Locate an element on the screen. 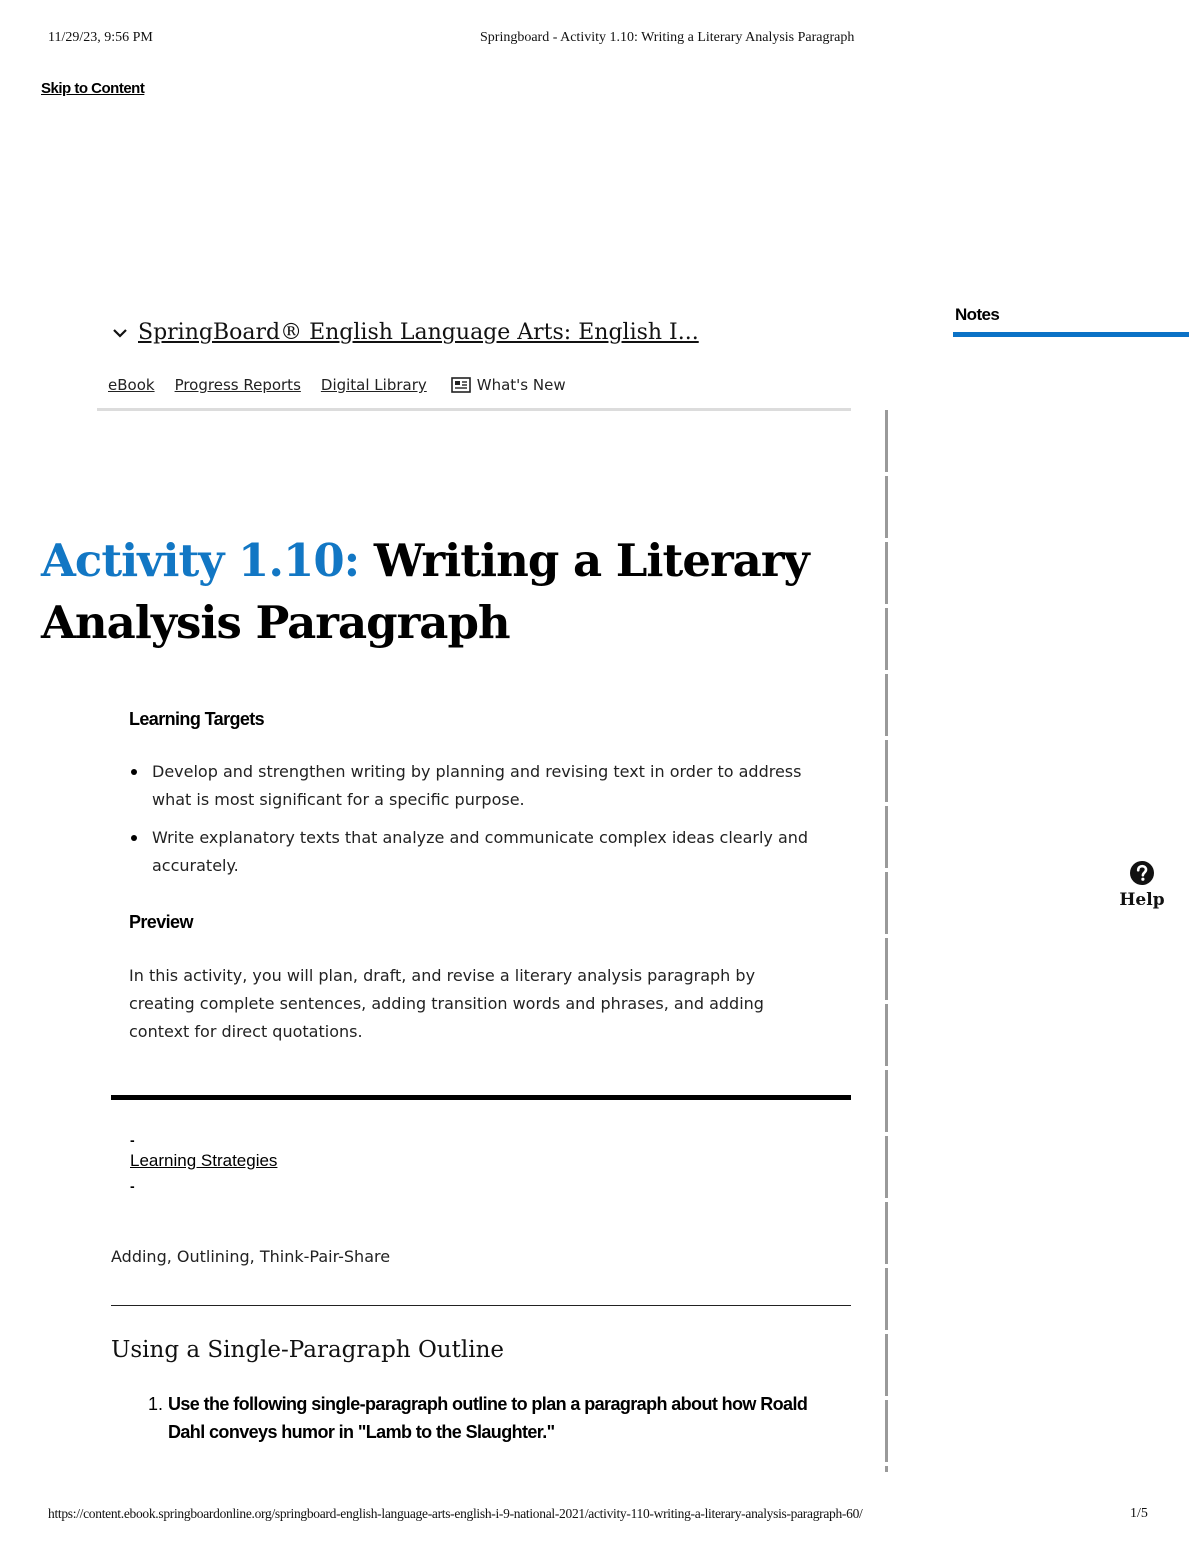 The image size is (1200, 1553). help-icon is located at coordinates (1142, 873).